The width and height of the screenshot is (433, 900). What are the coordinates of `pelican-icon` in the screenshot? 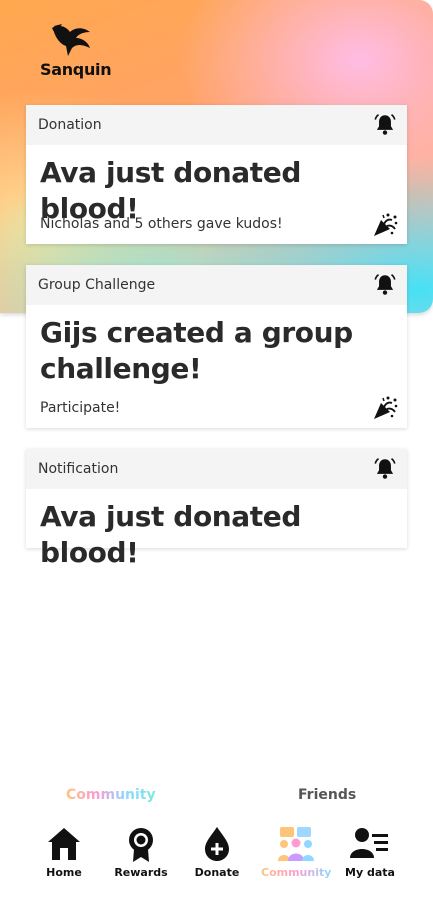 It's located at (71, 40).